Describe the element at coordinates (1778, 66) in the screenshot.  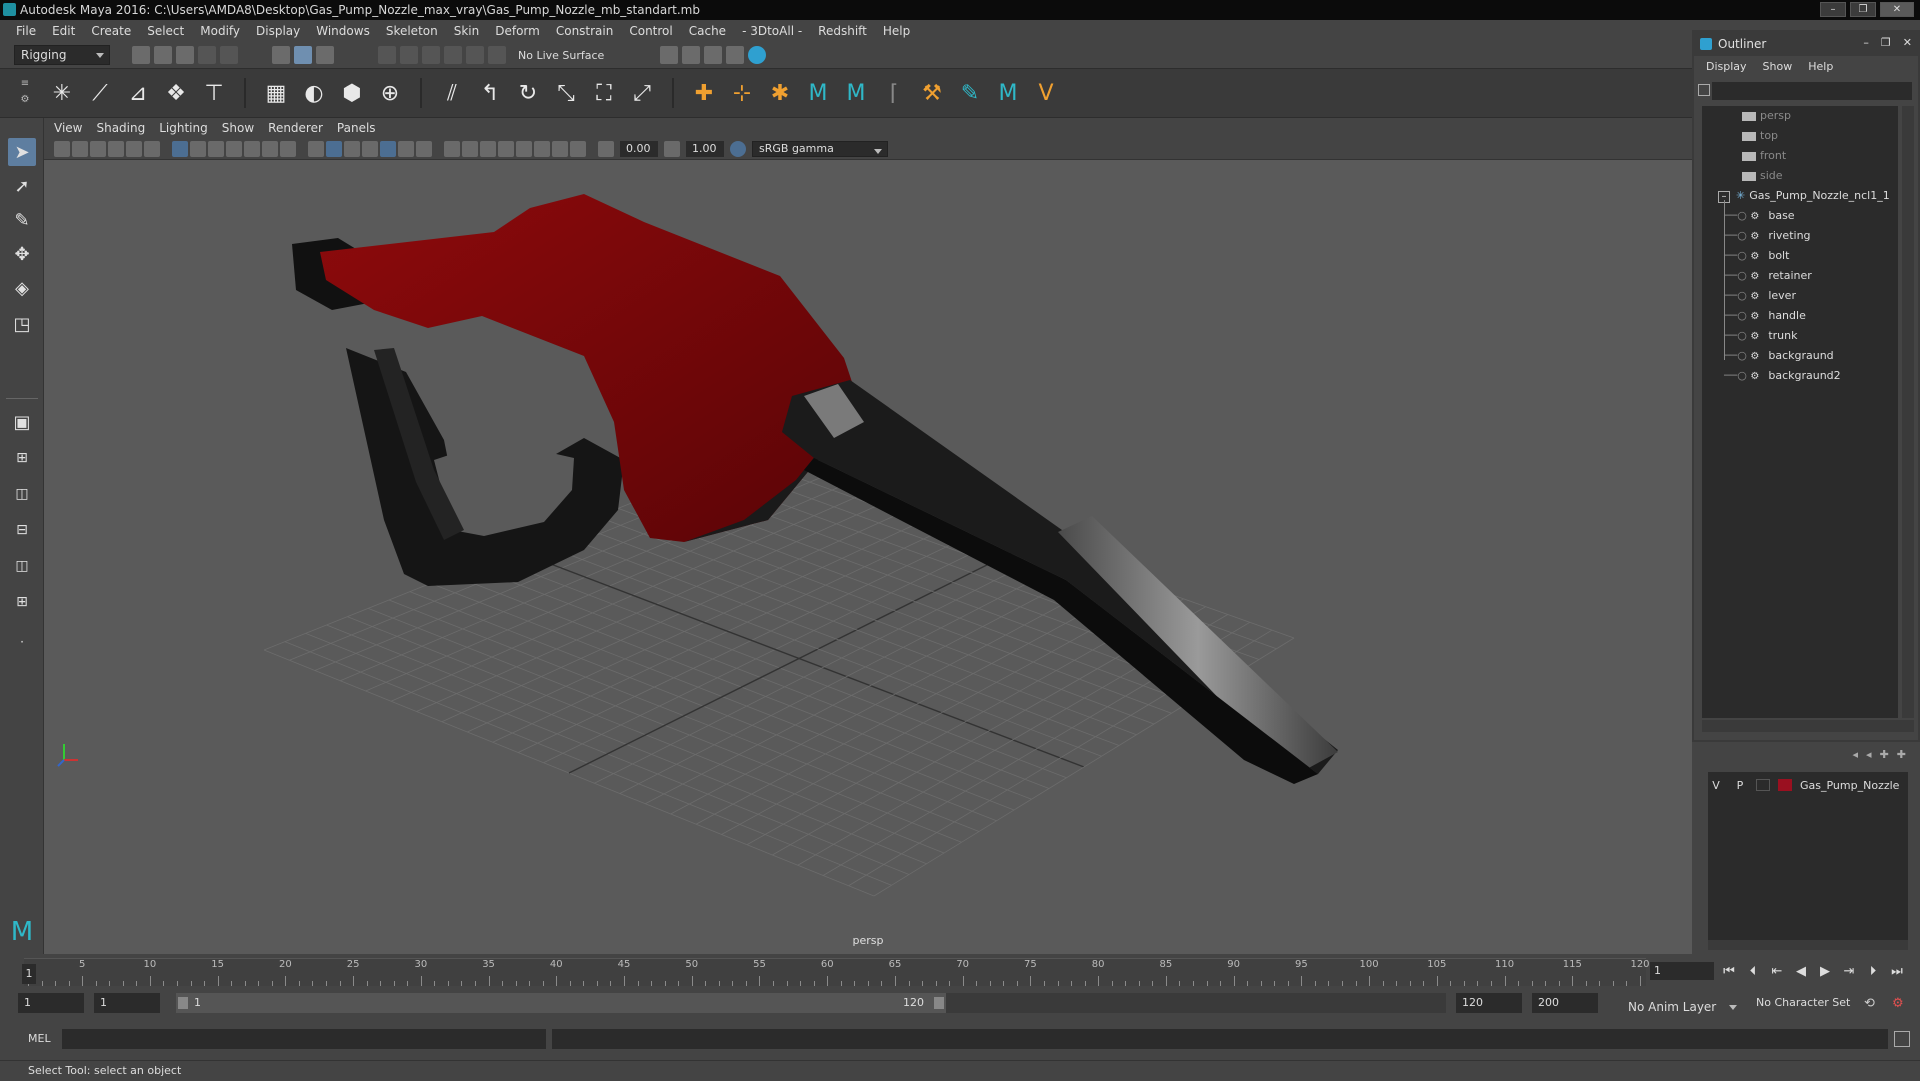
I see `outliner-menu-show: Show` at that location.